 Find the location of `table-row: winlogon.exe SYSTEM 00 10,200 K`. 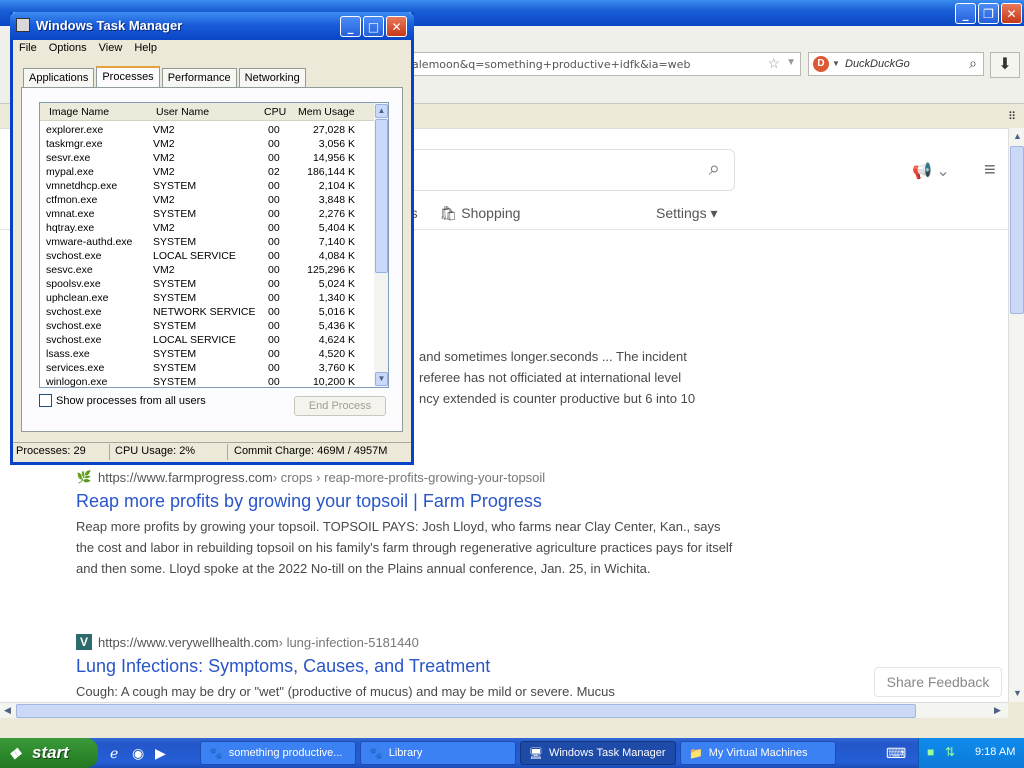

table-row: winlogon.exe SYSTEM 00 10,200 K is located at coordinates (207, 381).